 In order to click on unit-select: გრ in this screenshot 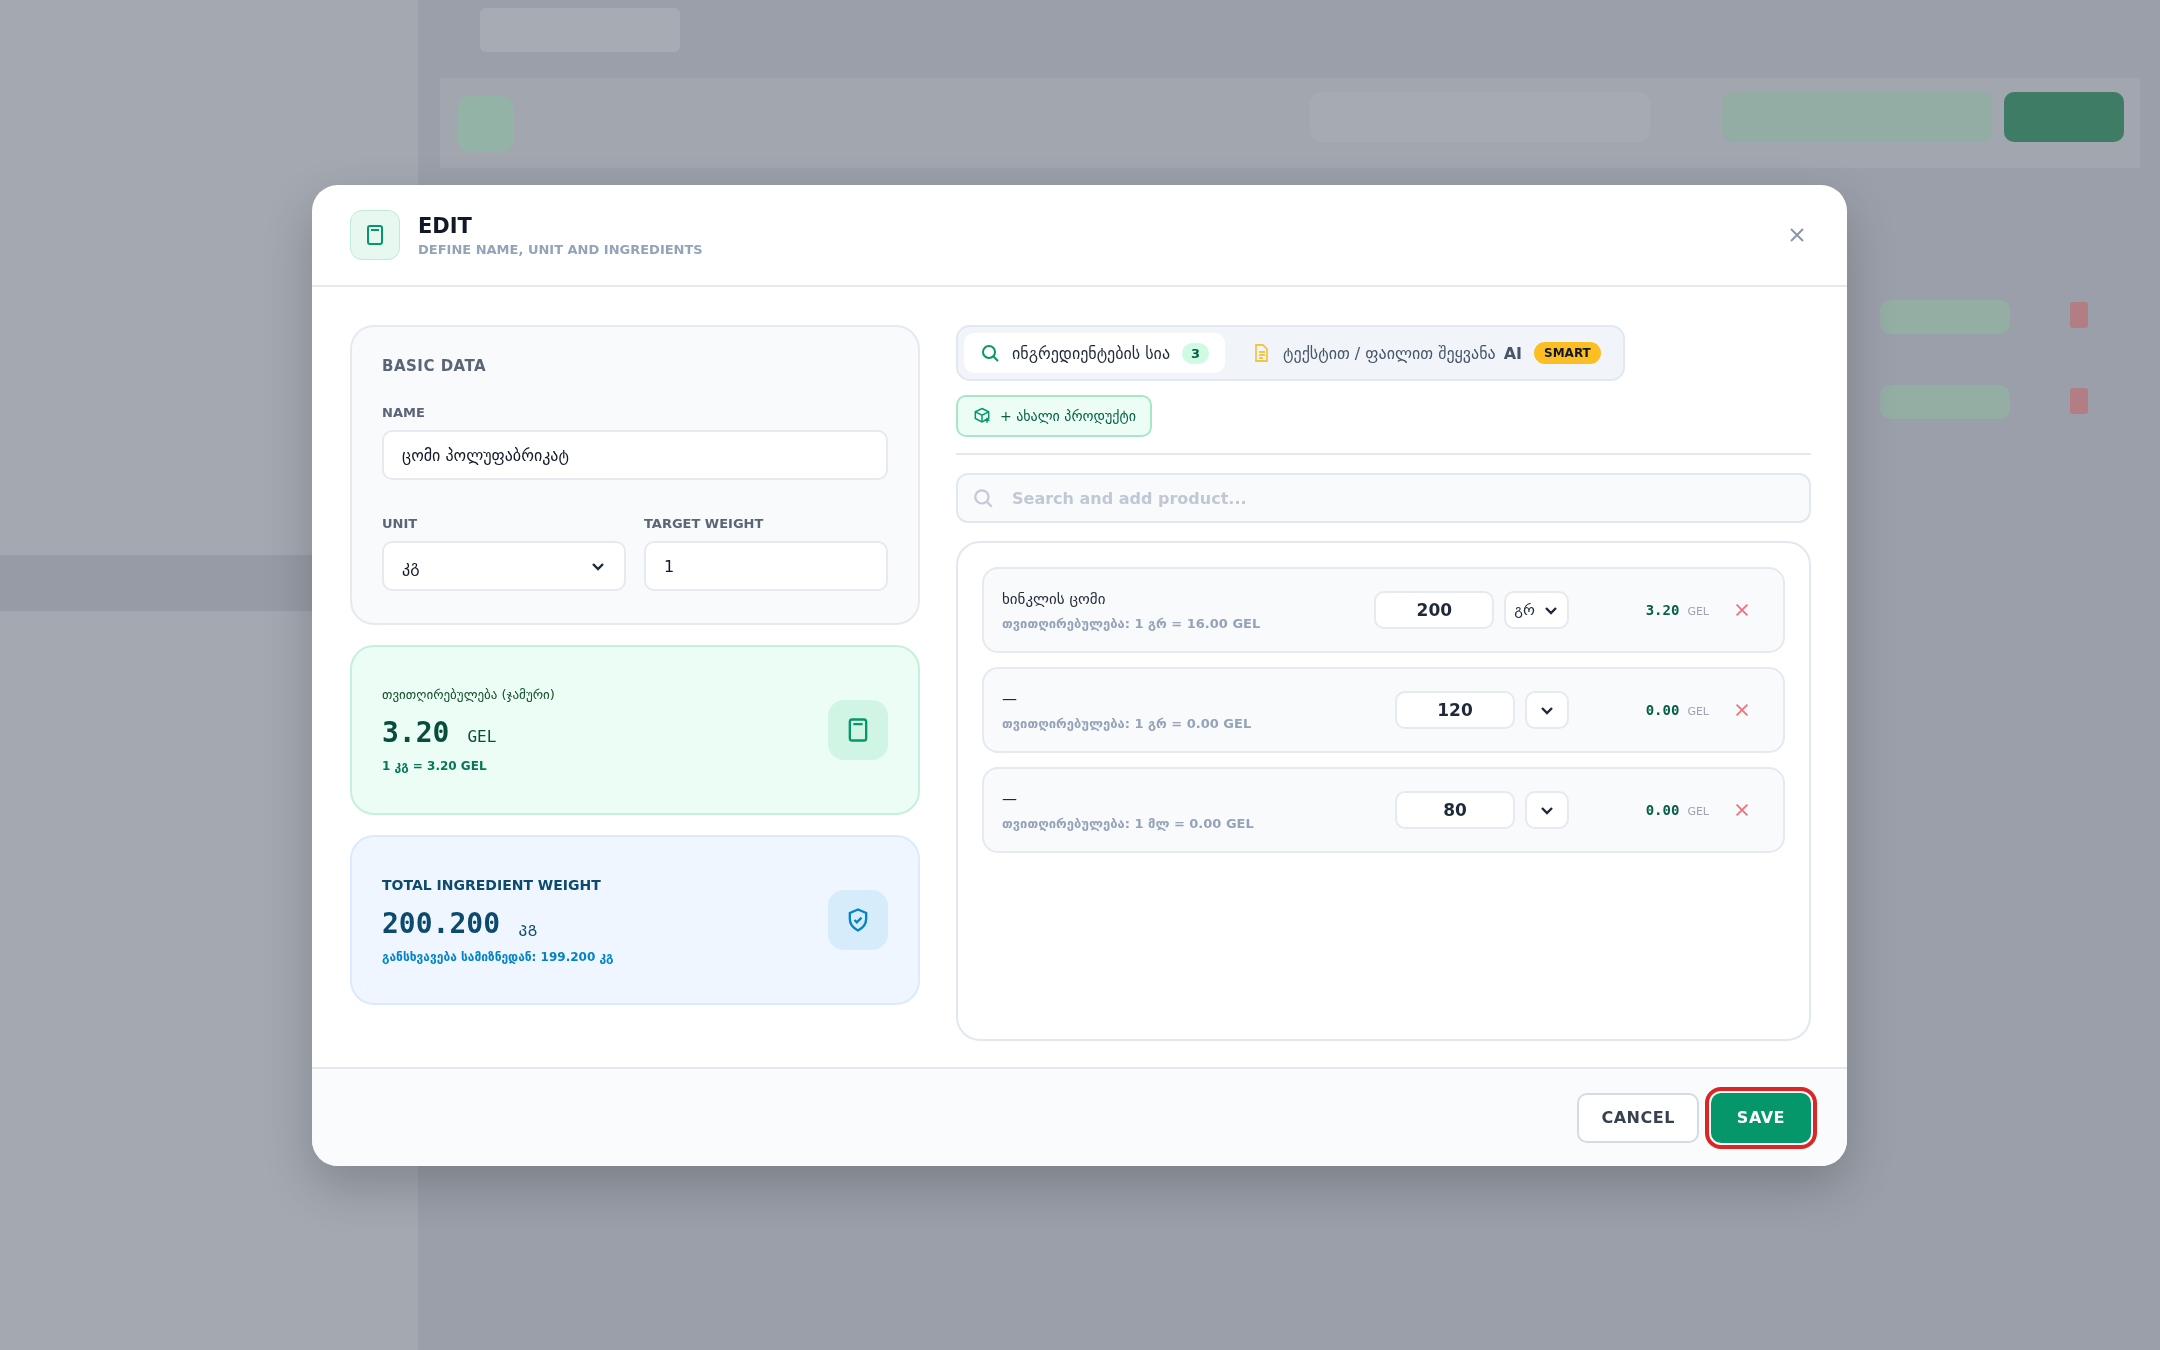, I will do `click(1536, 610)`.